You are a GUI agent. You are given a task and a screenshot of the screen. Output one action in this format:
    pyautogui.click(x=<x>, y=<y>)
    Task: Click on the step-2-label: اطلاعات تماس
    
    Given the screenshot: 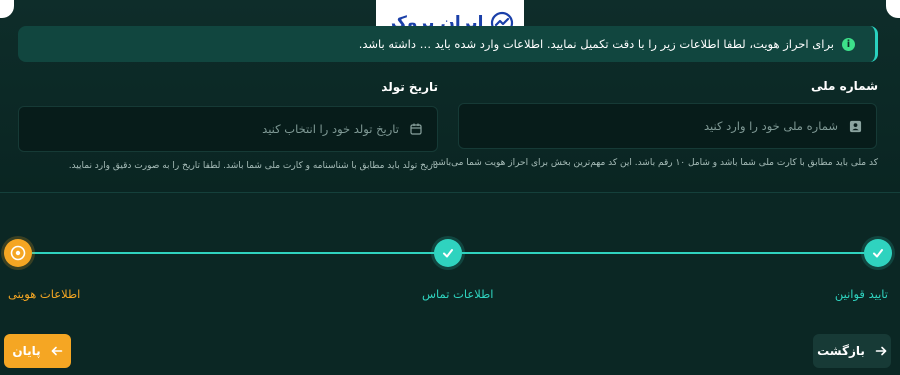 What is the action you would take?
    pyautogui.click(x=458, y=294)
    